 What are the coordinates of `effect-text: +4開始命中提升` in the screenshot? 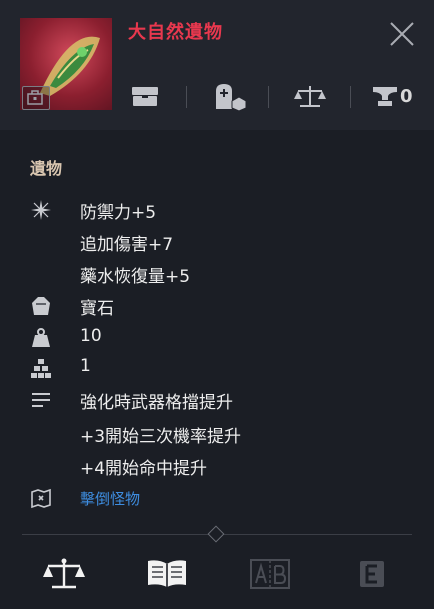 It's located at (144, 469).